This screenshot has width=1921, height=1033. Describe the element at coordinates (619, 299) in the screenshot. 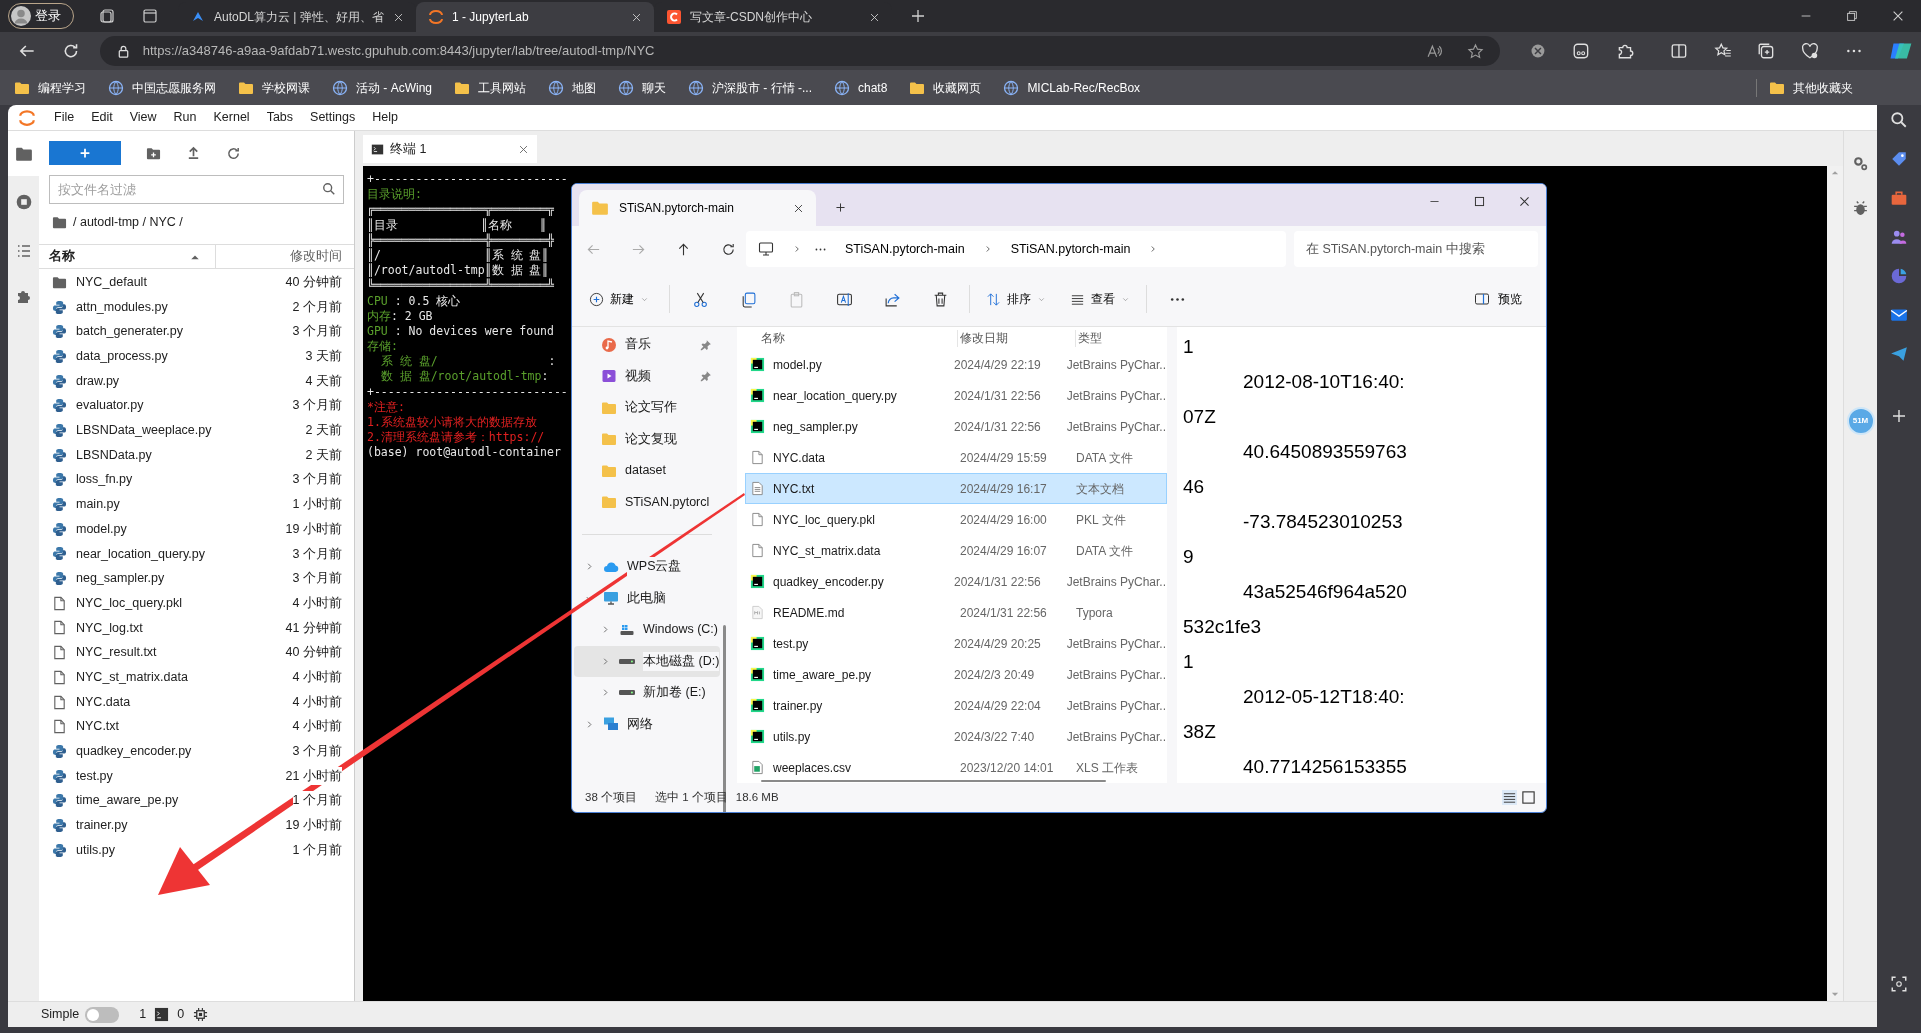

I see `new-button: 新建` at that location.